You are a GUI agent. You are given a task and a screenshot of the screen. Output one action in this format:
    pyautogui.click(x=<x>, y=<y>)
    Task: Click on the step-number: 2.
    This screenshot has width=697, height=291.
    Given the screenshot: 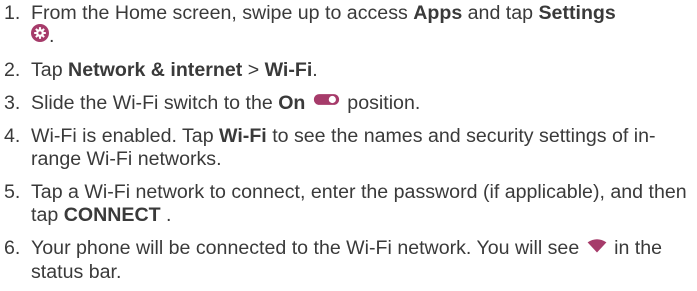 What is the action you would take?
    pyautogui.click(x=12, y=70)
    